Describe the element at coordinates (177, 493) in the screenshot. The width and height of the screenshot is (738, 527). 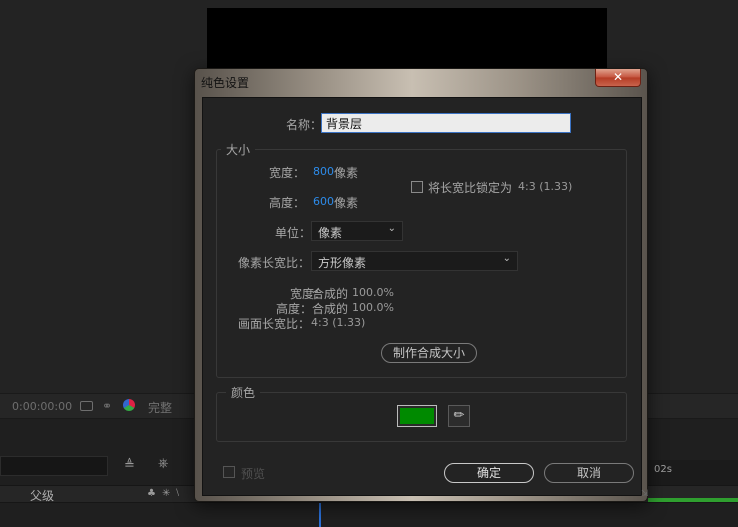
I see `quality-switch-icon: ⧵` at that location.